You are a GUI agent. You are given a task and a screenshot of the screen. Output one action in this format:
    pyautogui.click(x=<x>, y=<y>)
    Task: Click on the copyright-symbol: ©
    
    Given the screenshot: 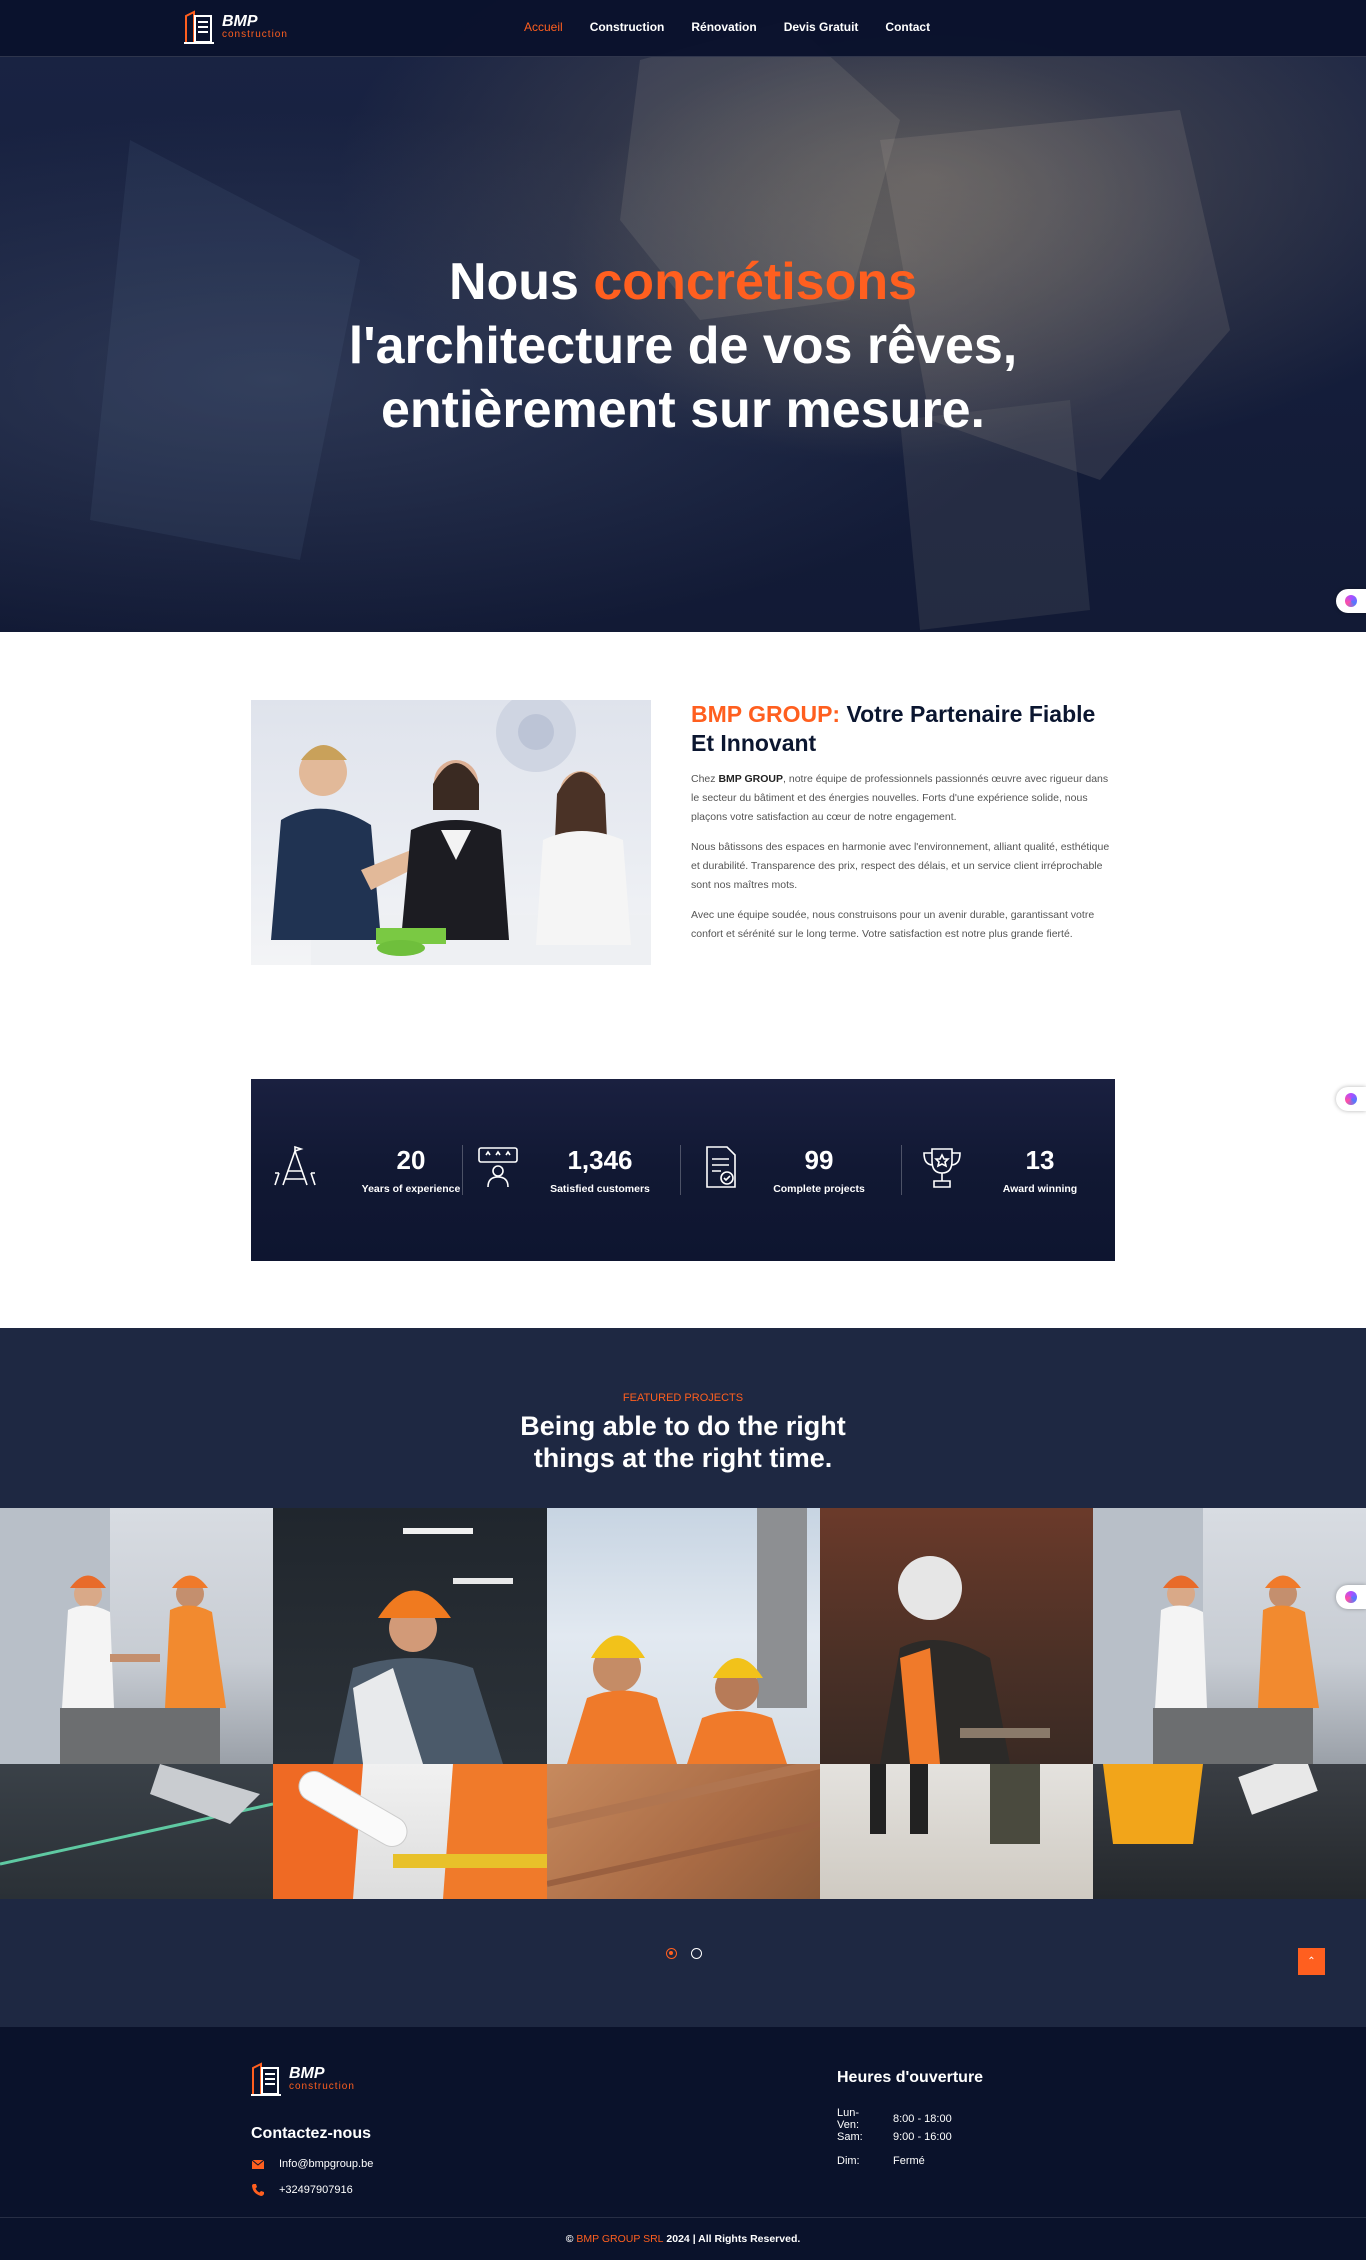 What is the action you would take?
    pyautogui.click(x=571, y=2239)
    